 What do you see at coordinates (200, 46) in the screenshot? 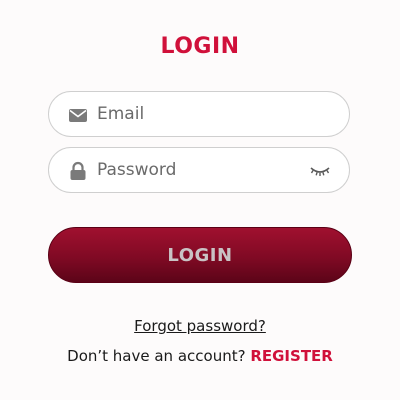
I see `page-title: LOGIN` at bounding box center [200, 46].